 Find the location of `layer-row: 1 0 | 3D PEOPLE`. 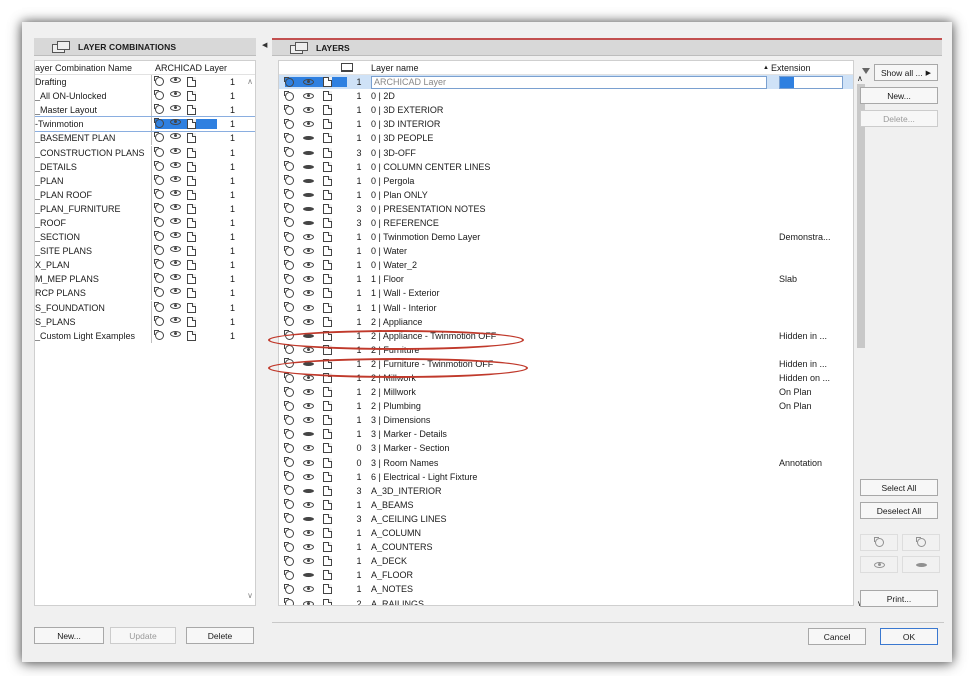

layer-row: 1 0 | 3D PEOPLE is located at coordinates (566, 138).